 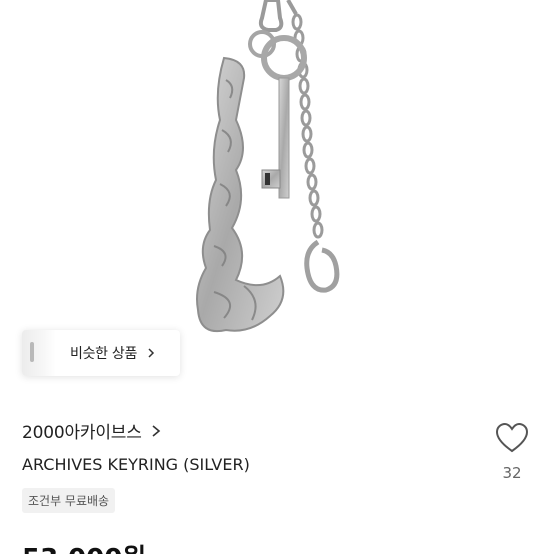 What do you see at coordinates (69, 500) in the screenshot?
I see `shipping-badge: 조건부 무료배송` at bounding box center [69, 500].